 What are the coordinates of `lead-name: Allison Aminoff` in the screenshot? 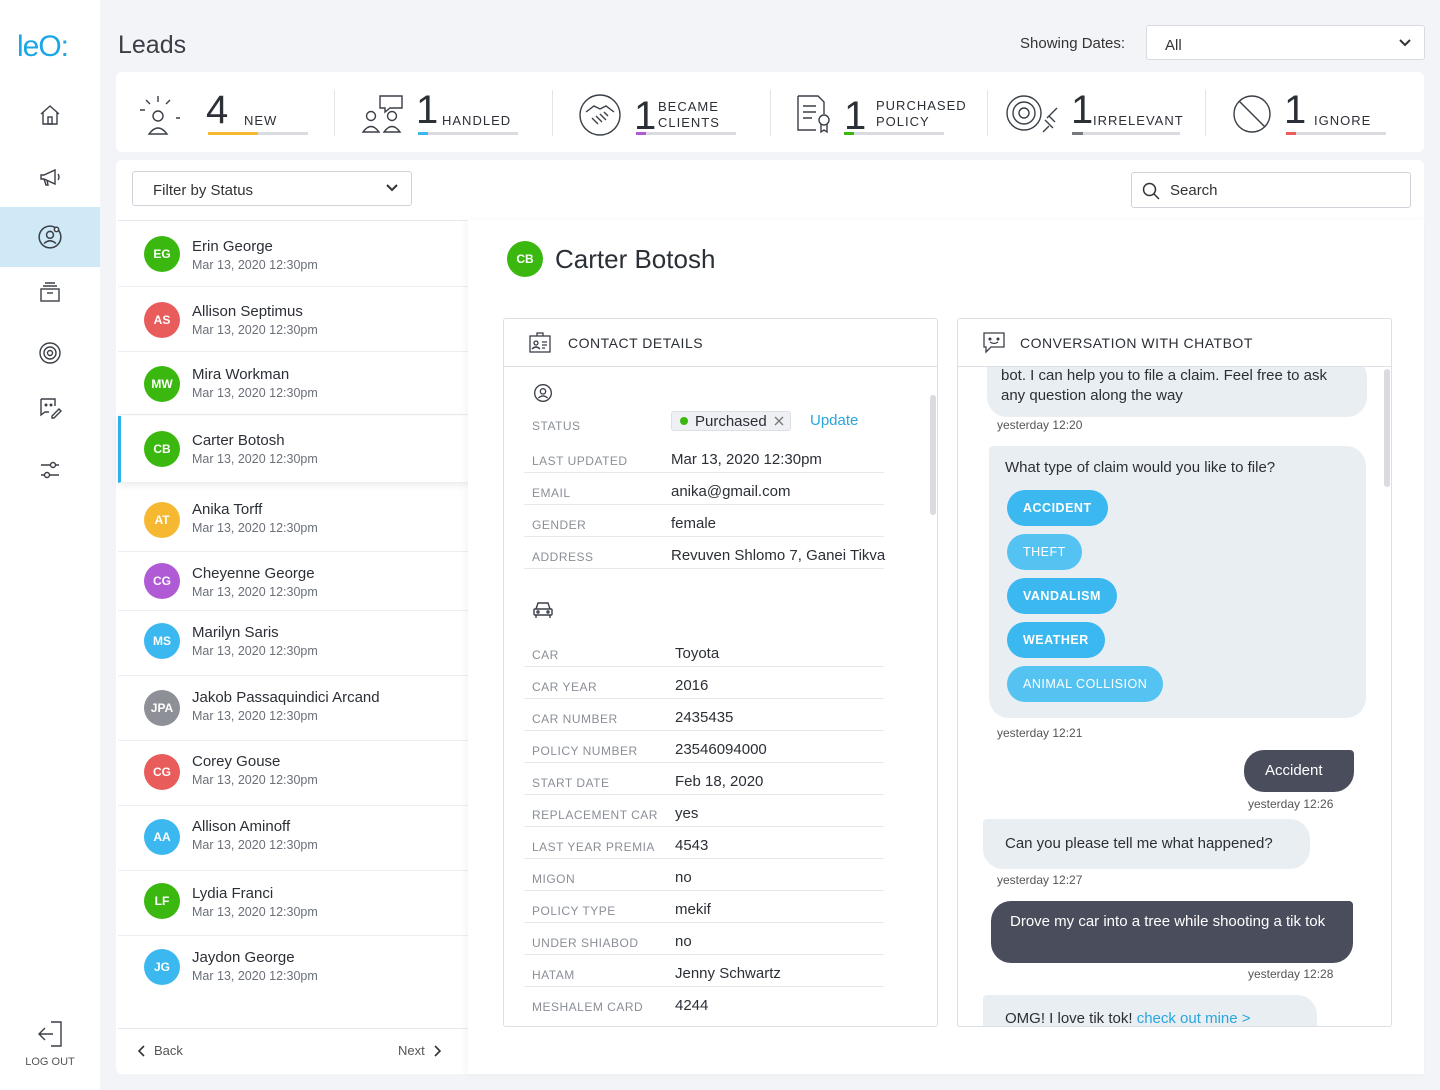 It's located at (241, 826).